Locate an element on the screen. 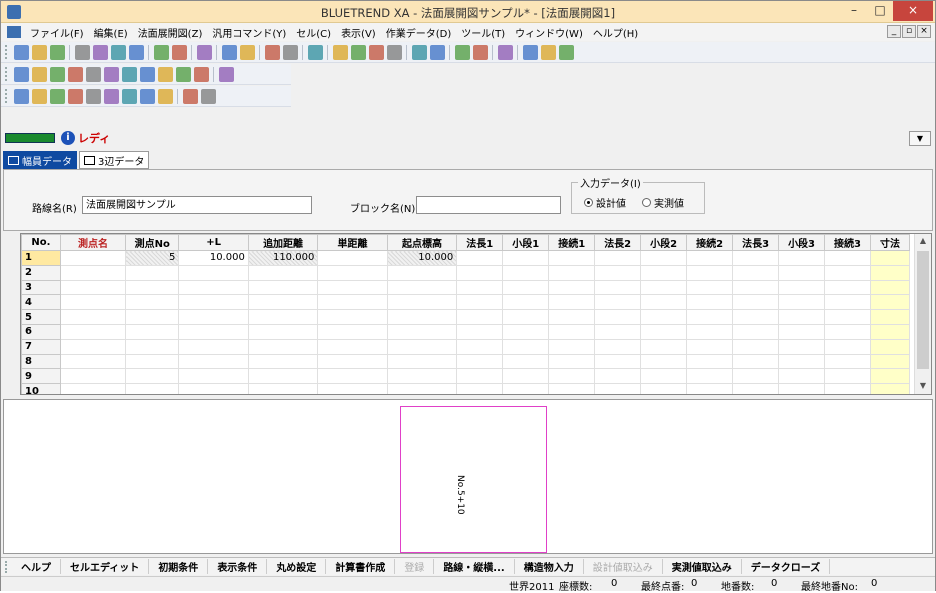  scroll-thumb is located at coordinates (923, 310).